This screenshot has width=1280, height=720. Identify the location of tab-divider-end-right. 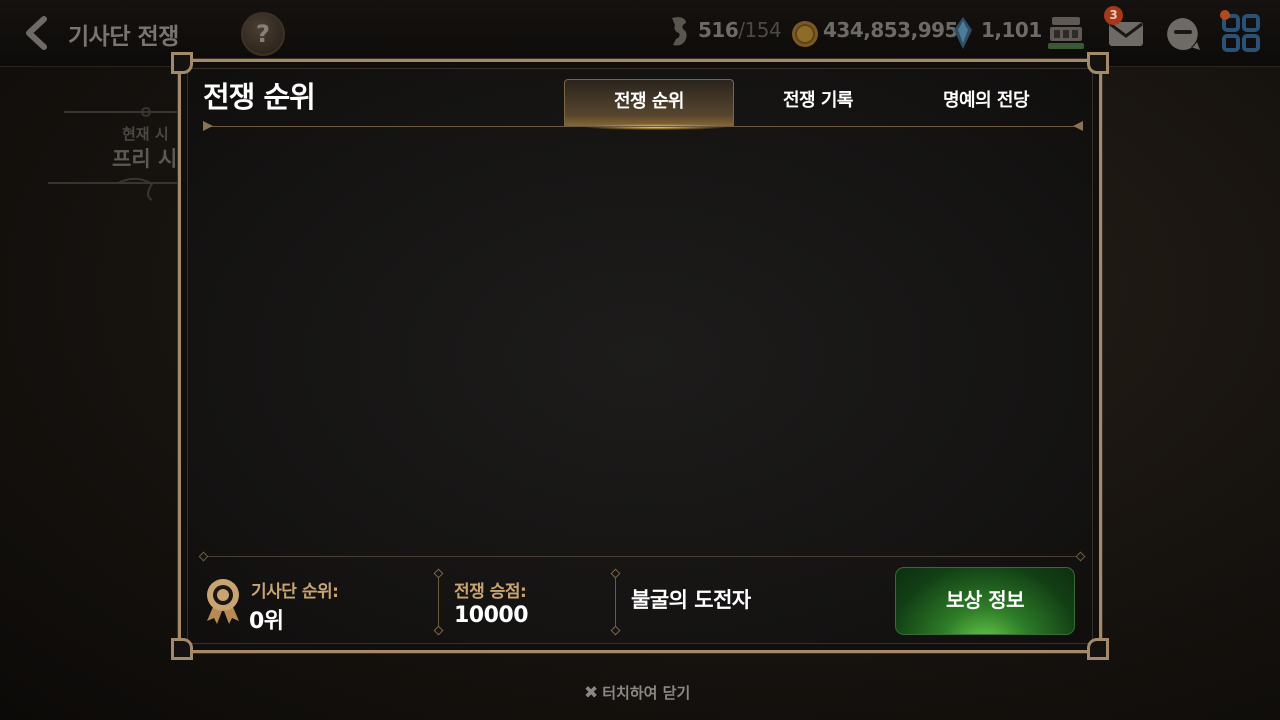
(1078, 126).